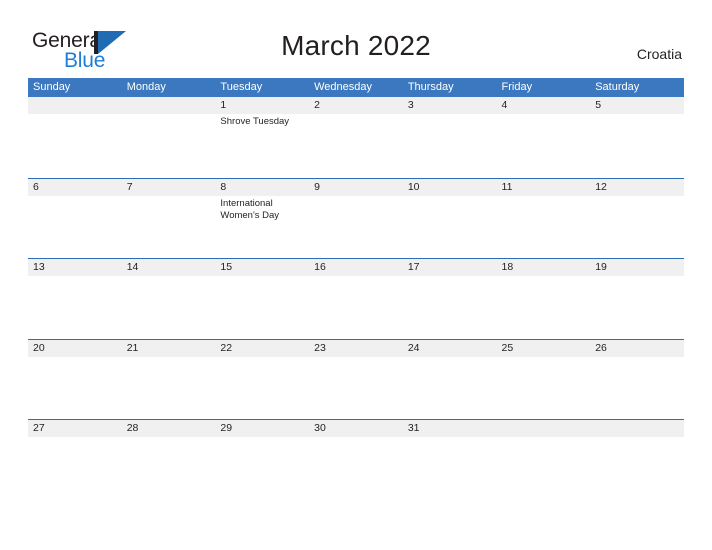 The image size is (712, 550). I want to click on day-number: 2, so click(317, 105).